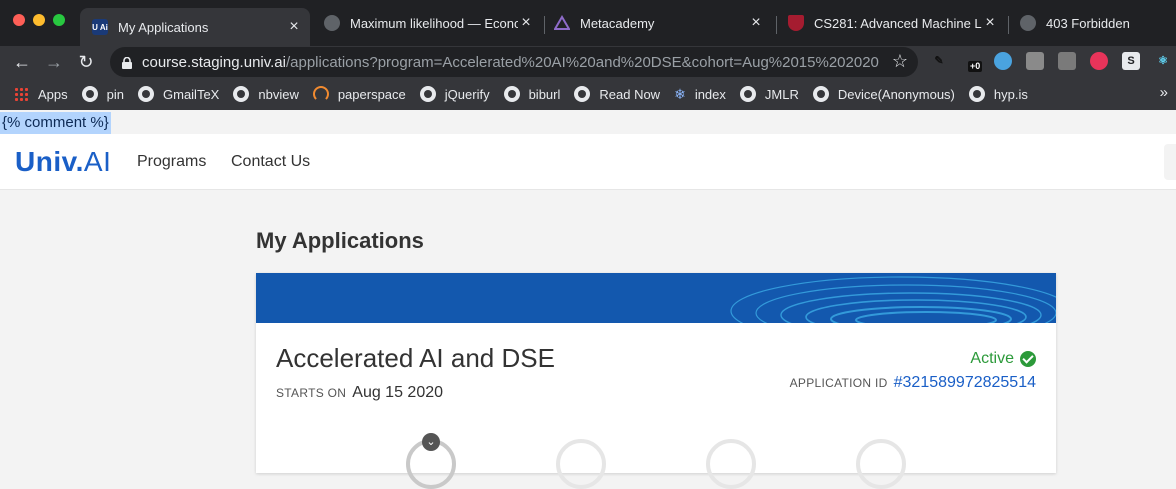 The image size is (1176, 489). What do you see at coordinates (115, 94) in the screenshot?
I see `bookmark-label: pin` at bounding box center [115, 94].